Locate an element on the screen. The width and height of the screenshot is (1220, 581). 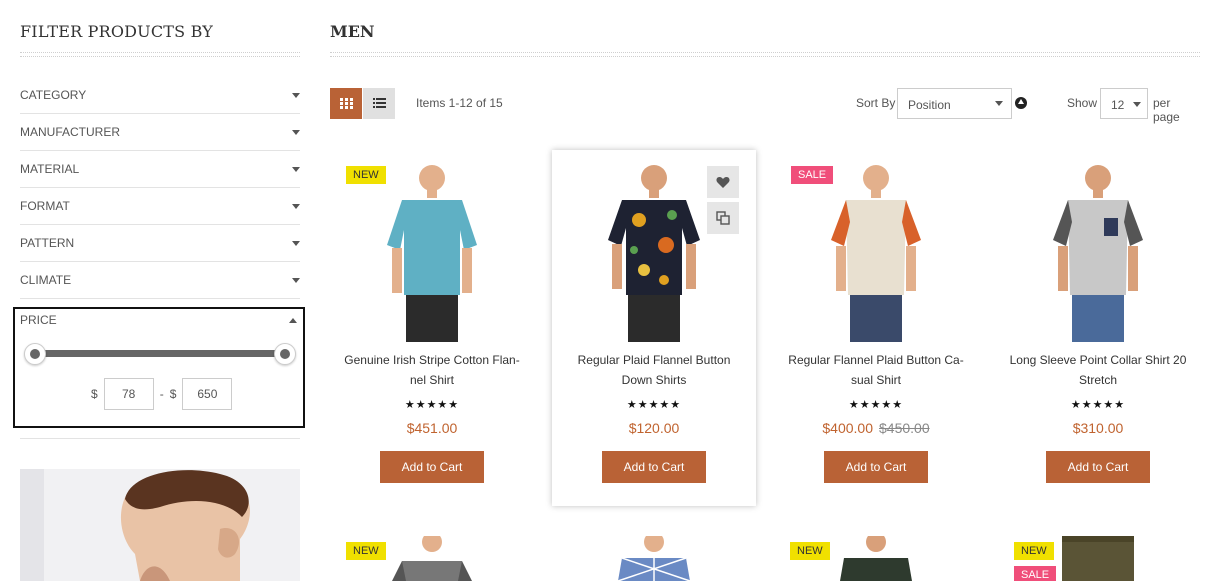
compare-icon is located at coordinates (723, 218).